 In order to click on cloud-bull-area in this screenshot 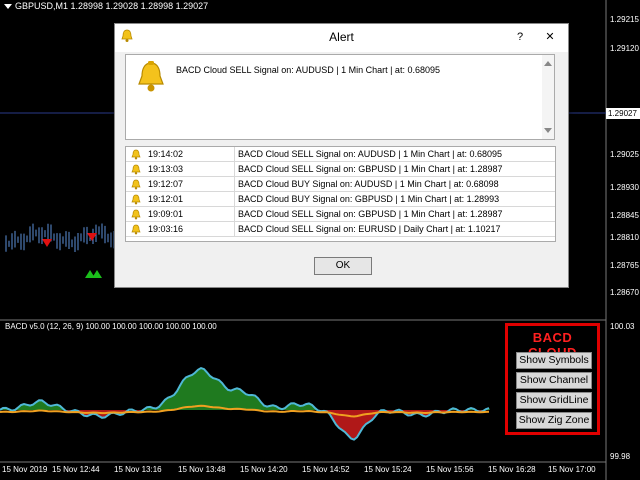, I will do `click(245, 389)`.